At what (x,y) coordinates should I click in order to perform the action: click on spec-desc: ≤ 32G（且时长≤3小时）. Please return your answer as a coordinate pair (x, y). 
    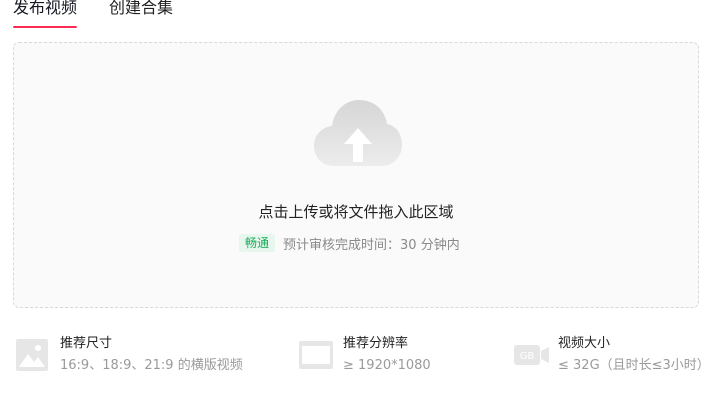
    Looking at the image, I should click on (634, 365).